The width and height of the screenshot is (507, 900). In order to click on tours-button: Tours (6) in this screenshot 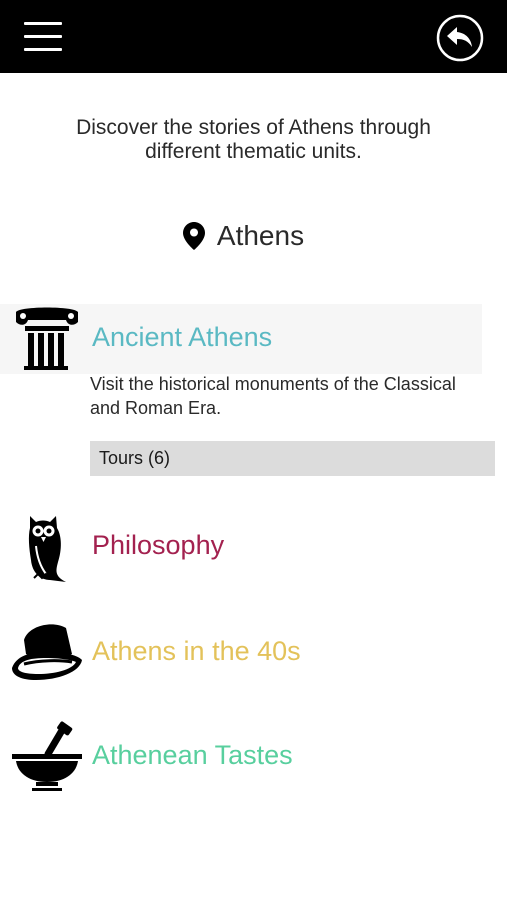, I will do `click(292, 458)`.